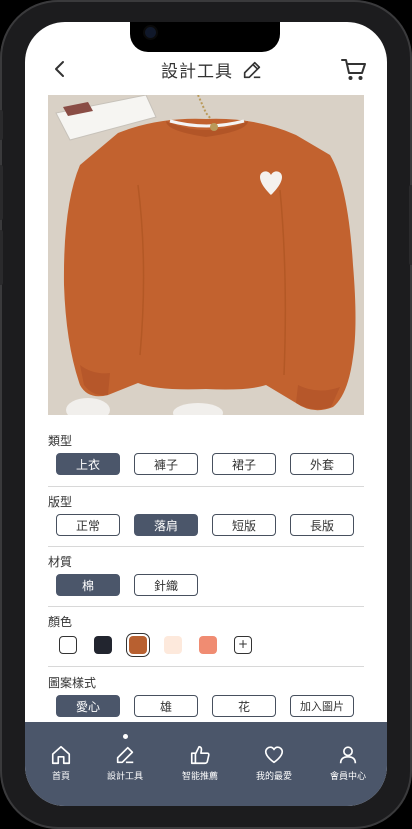  I want to click on tab-home: 首頁, so click(61, 763).